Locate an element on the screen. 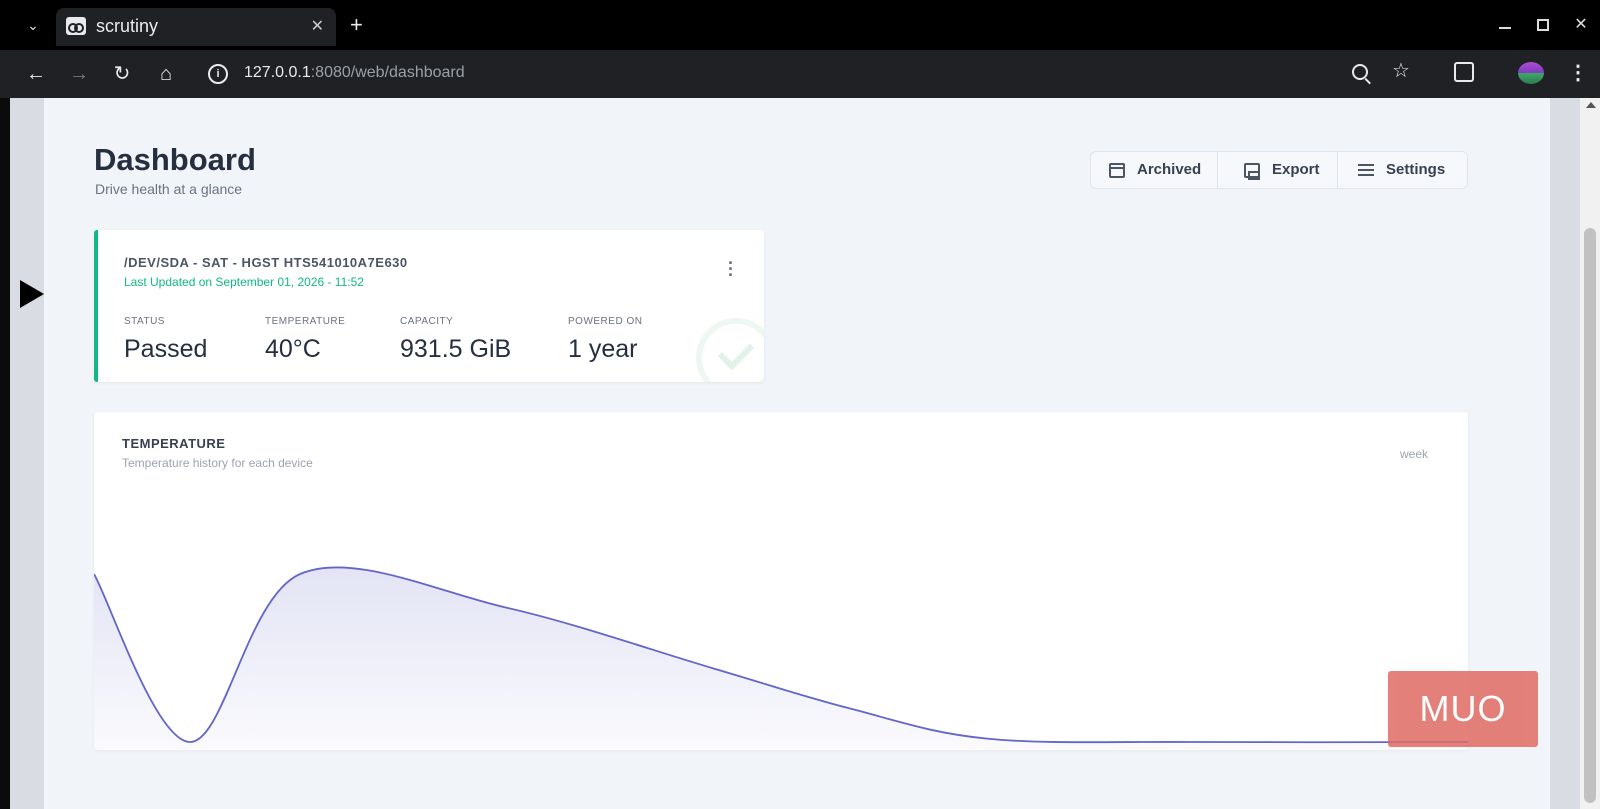 Image resolution: width=1600 pixels, height=809 pixels. device-name: /DEV/SDA - SAT - HGST HTS541010A7E630 is located at coordinates (266, 262).